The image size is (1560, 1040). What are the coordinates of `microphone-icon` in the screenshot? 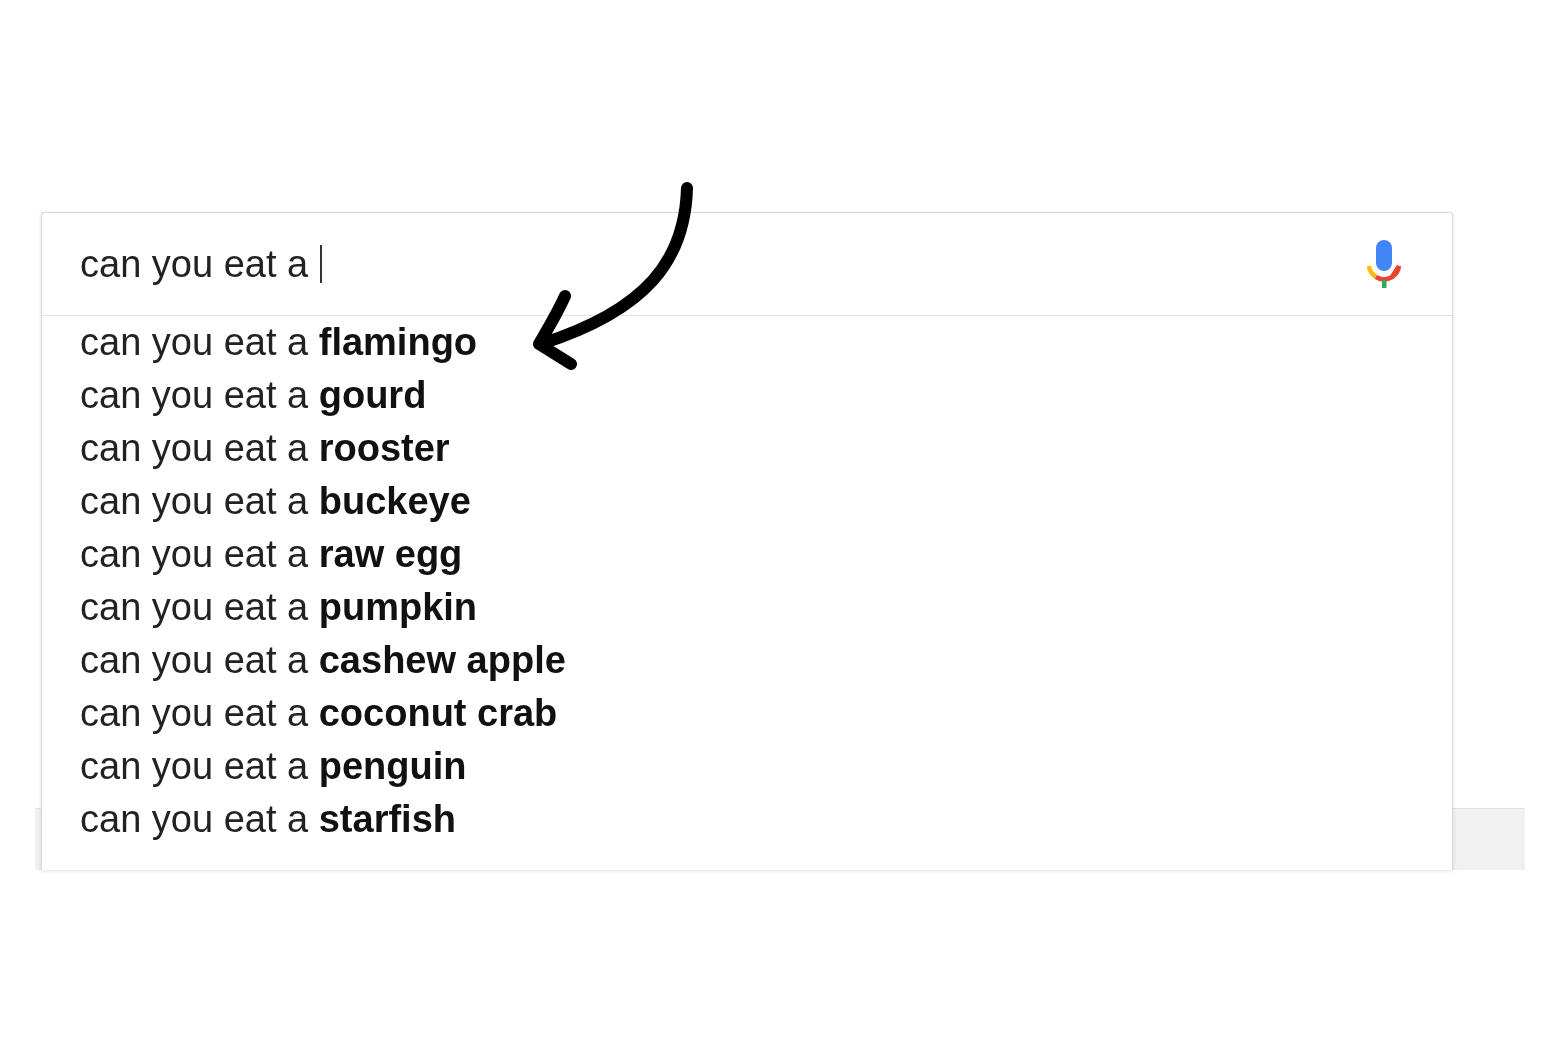 It's located at (1384, 264).